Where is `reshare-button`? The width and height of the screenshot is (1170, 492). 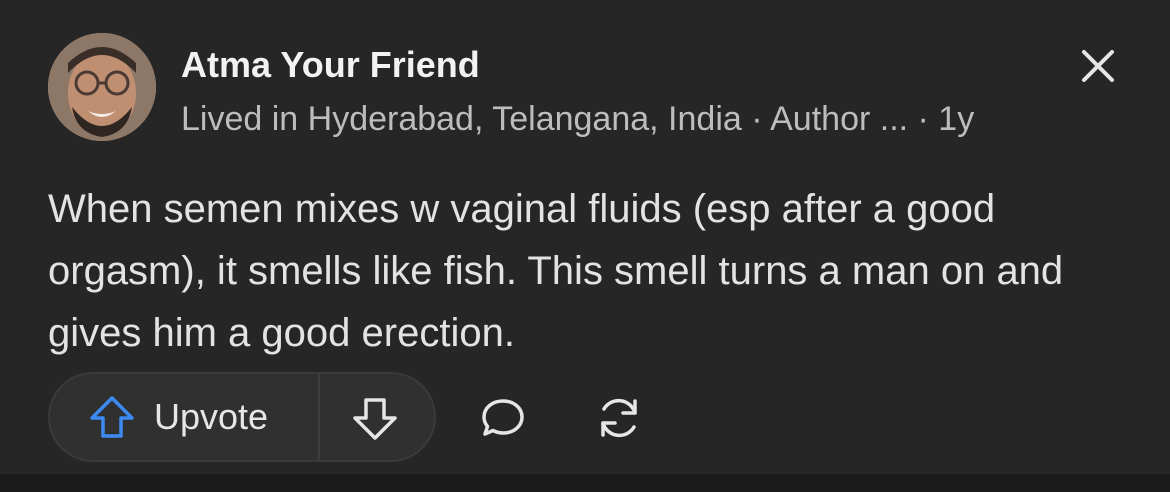 reshare-button is located at coordinates (619, 418).